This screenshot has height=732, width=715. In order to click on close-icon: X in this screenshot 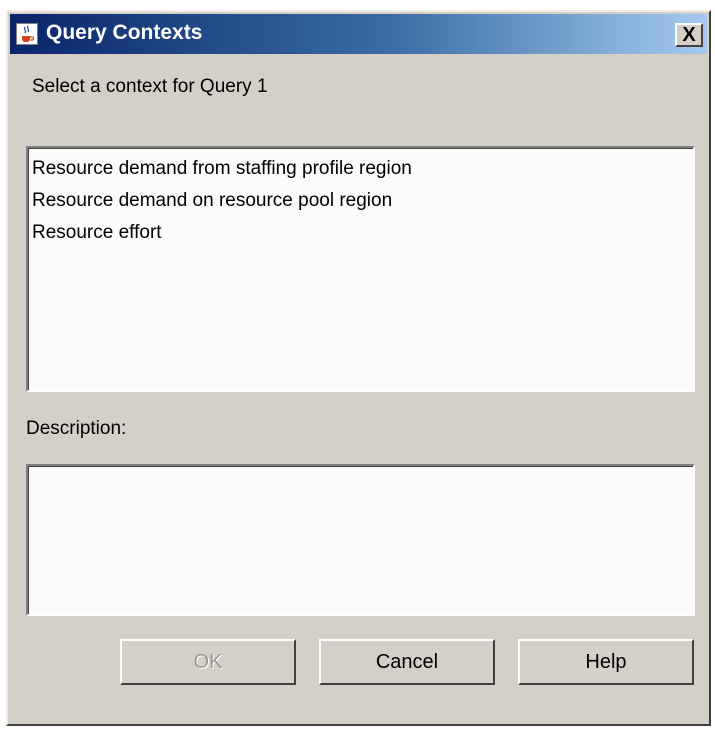, I will do `click(689, 35)`.